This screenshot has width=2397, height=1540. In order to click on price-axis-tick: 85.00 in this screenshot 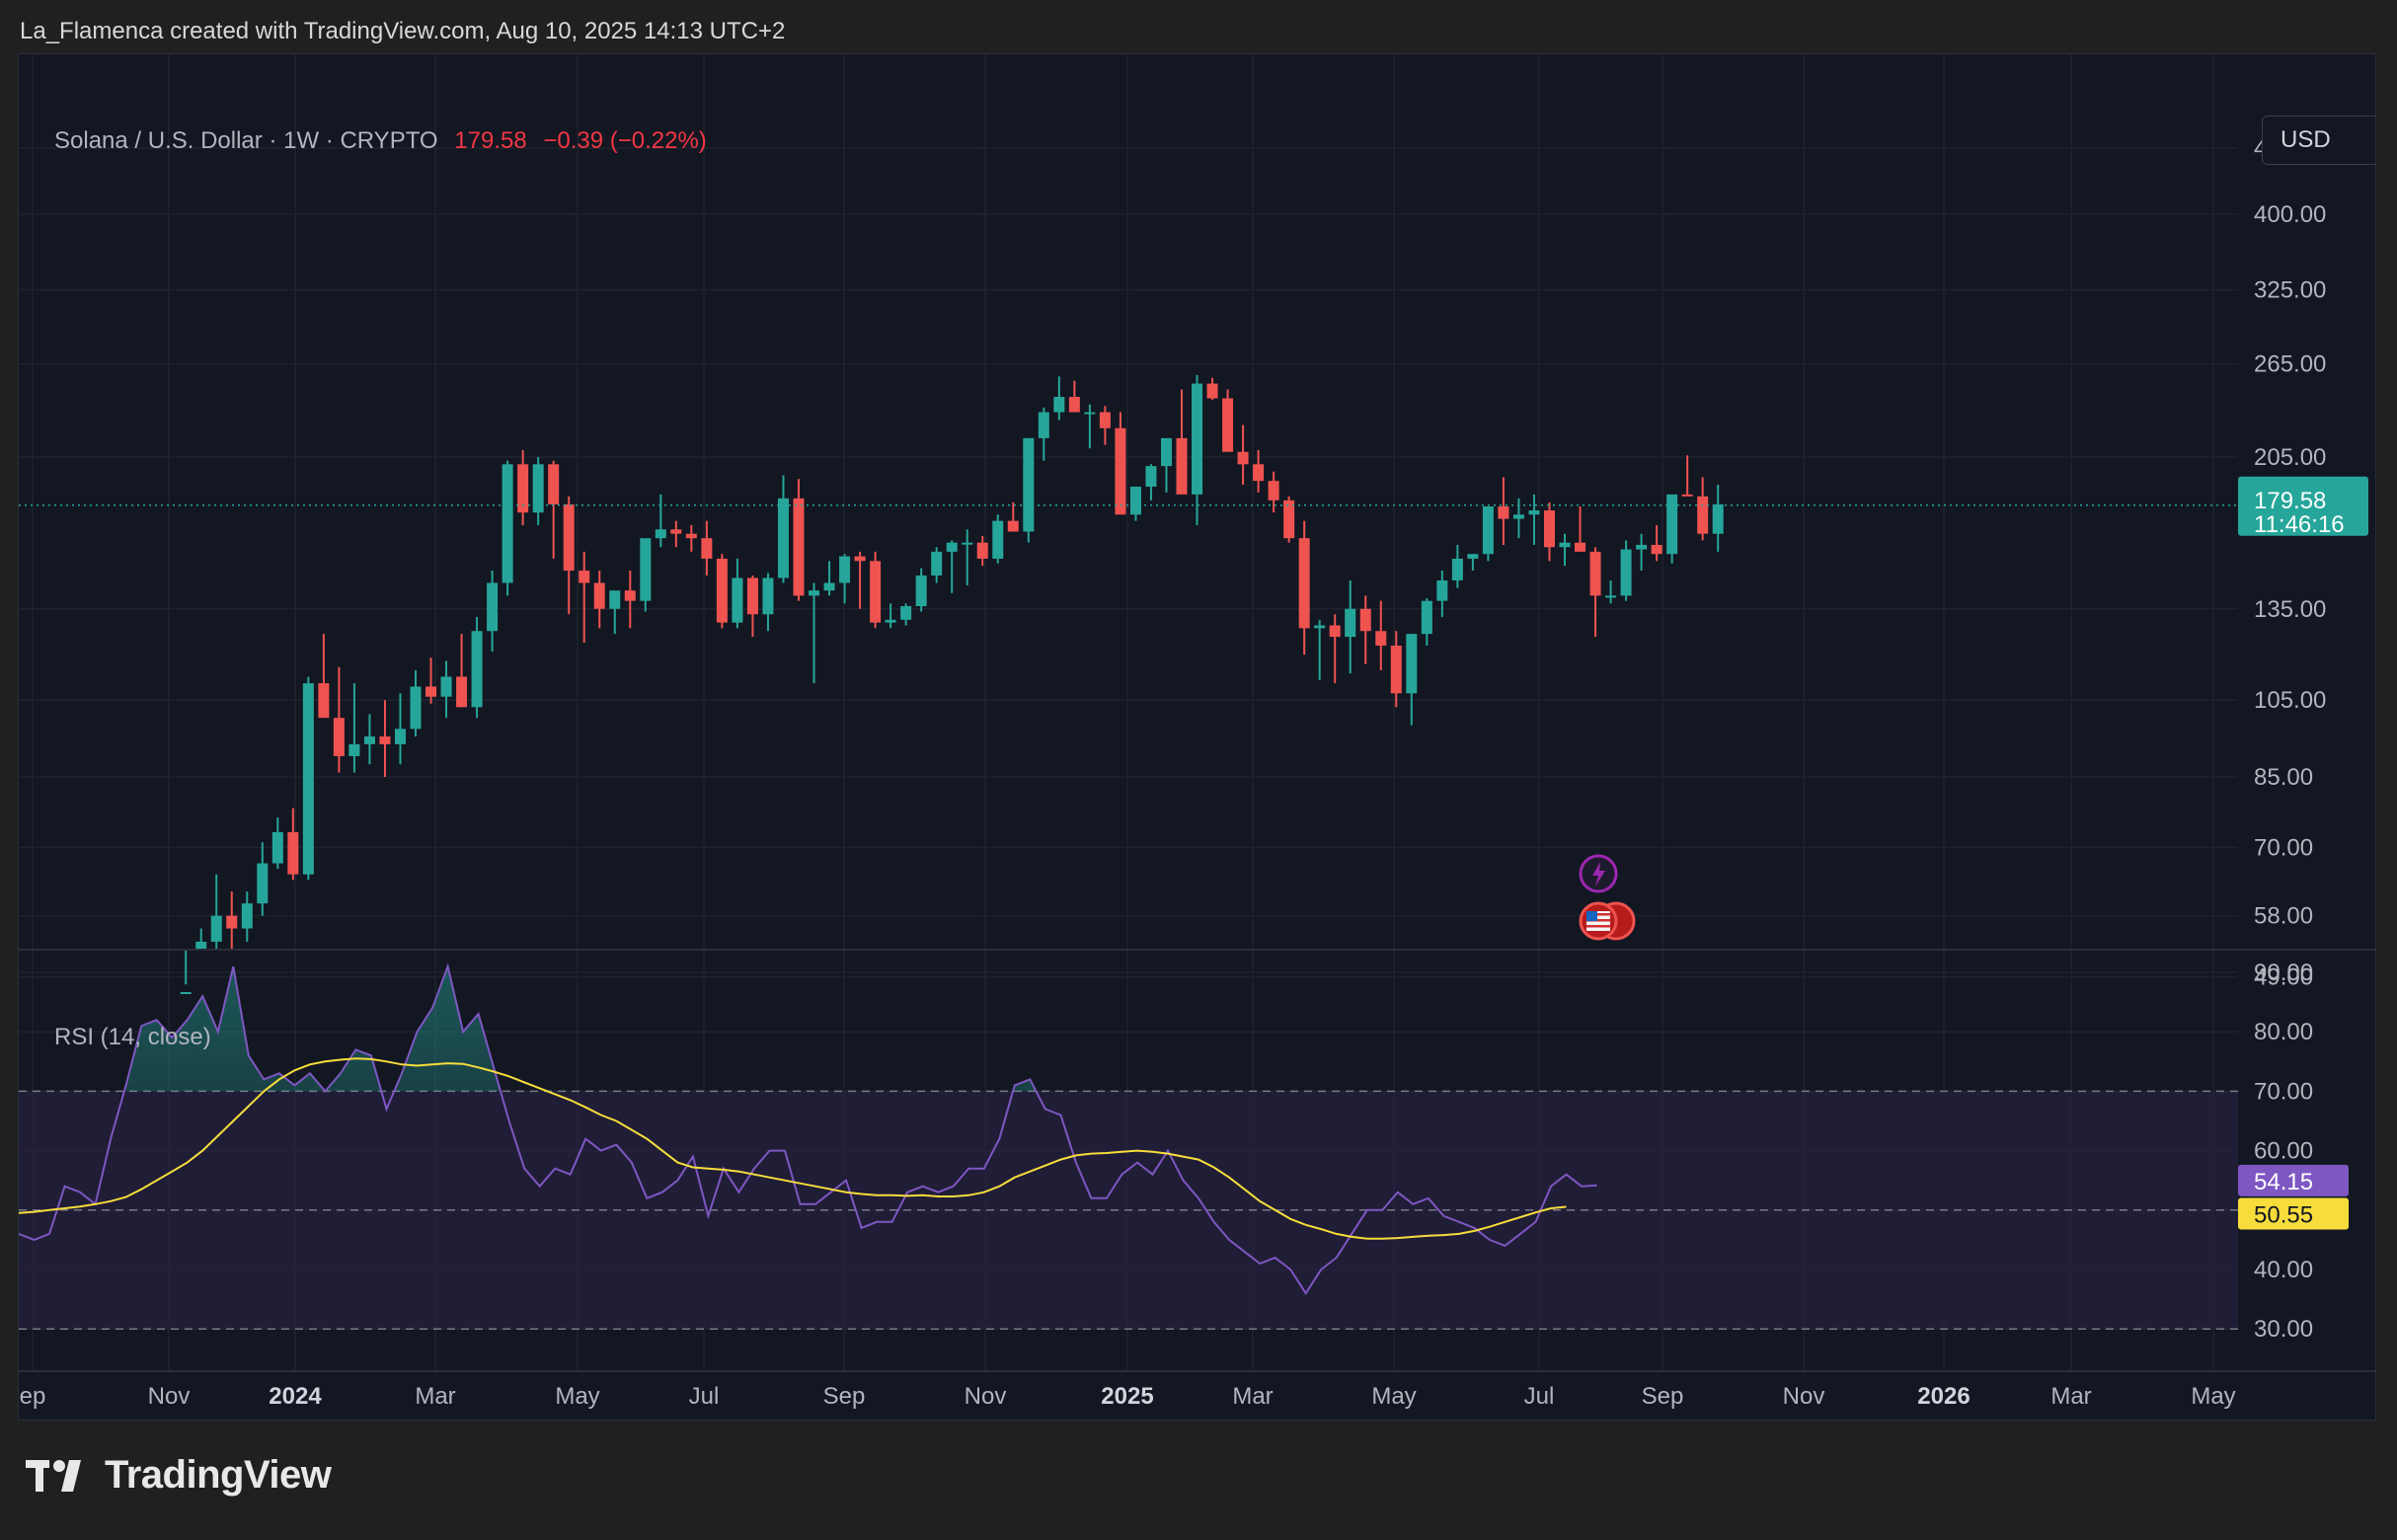, I will do `click(2283, 777)`.